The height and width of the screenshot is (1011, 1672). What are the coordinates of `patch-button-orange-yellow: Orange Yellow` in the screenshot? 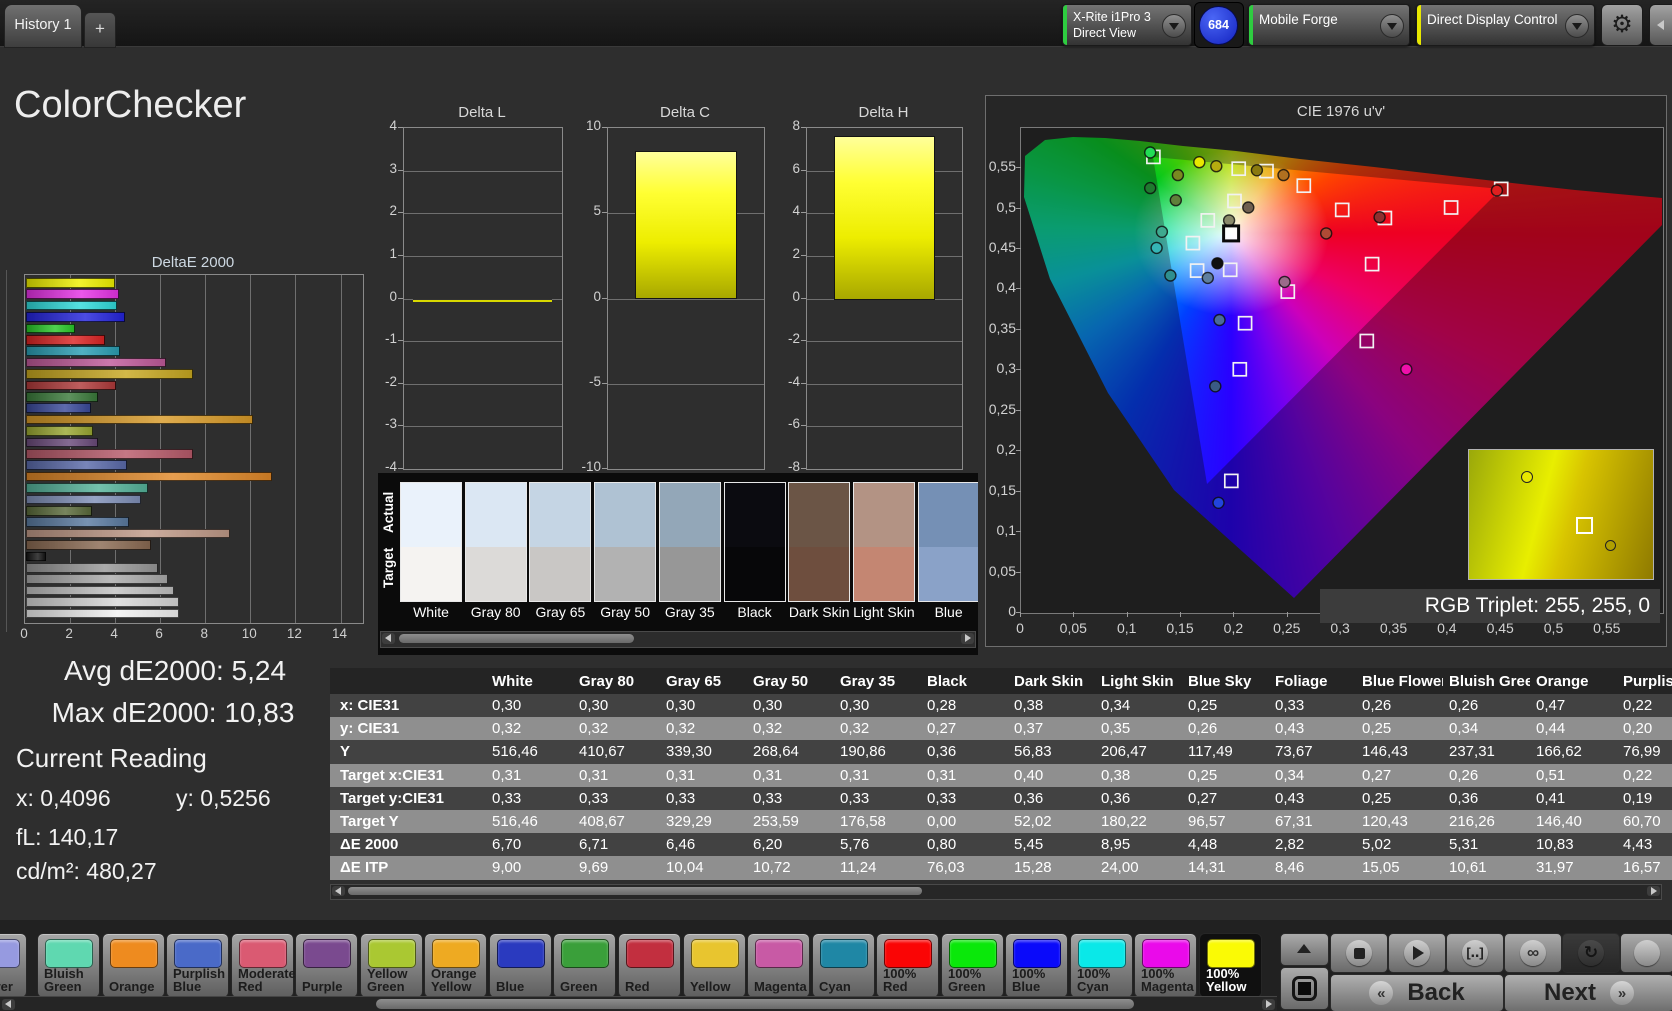 It's located at (455, 965).